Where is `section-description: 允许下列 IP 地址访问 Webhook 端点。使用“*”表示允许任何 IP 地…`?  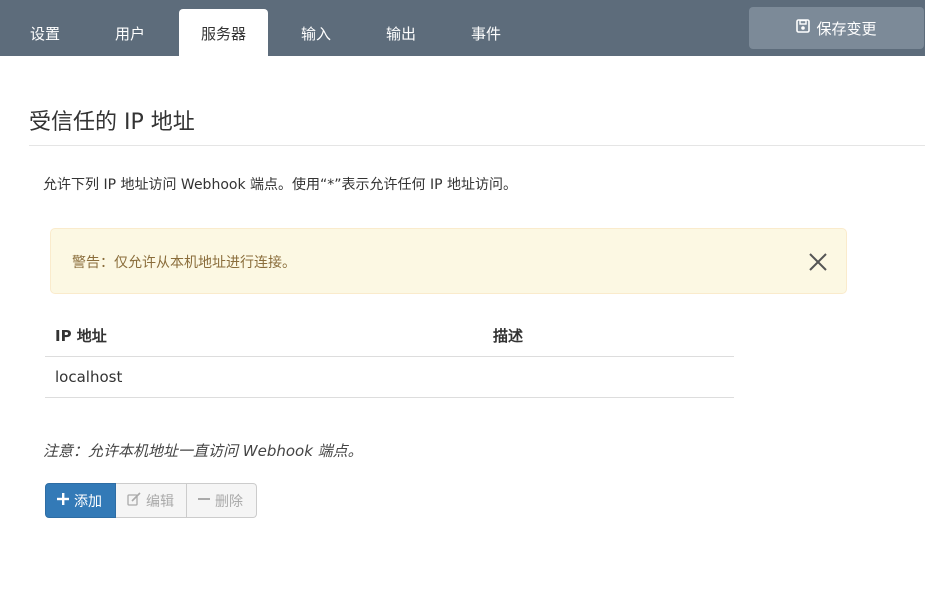
section-description: 允许下列 IP 地址访问 Webhook 端点。使用“*”表示允许任何 IP 地… is located at coordinates (280, 185).